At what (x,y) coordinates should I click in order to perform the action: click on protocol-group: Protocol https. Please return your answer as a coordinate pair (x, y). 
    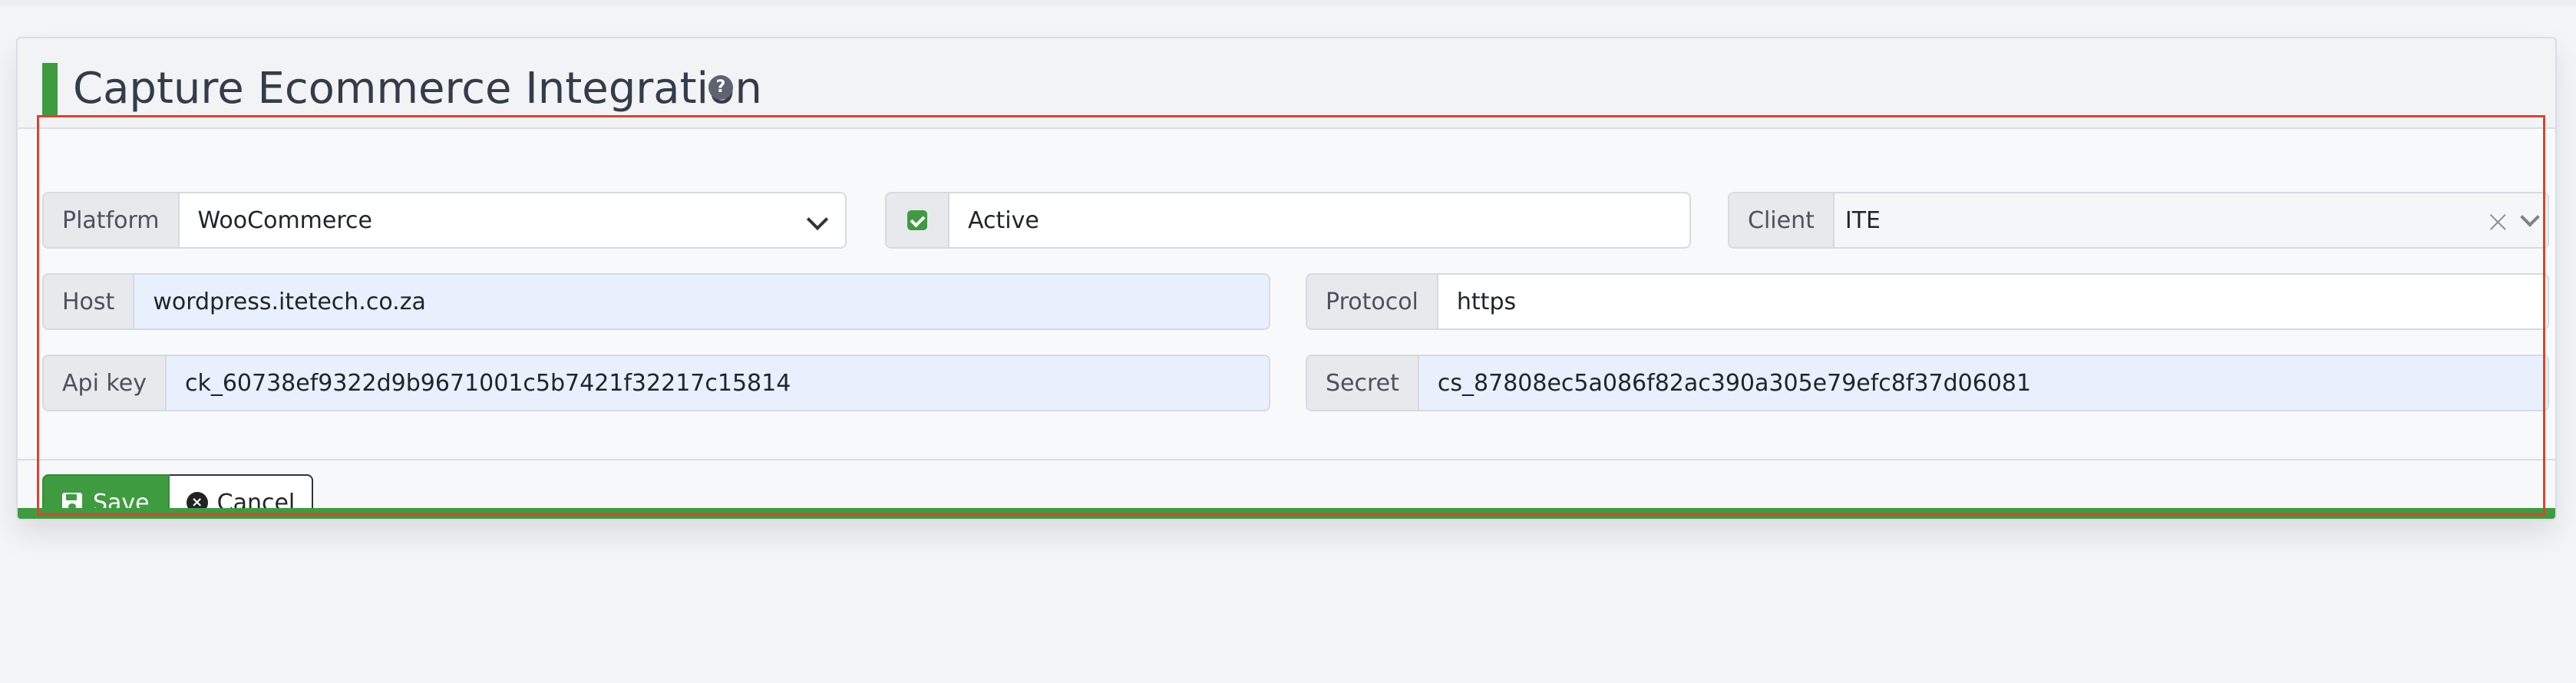
    Looking at the image, I should click on (1927, 301).